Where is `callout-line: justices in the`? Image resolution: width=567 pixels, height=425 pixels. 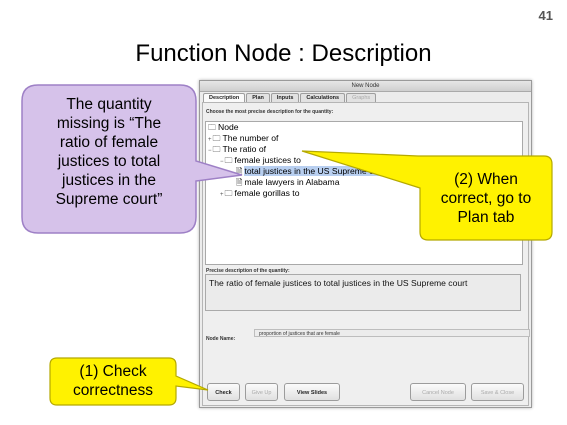
callout-line: justices in the is located at coordinates (109, 180).